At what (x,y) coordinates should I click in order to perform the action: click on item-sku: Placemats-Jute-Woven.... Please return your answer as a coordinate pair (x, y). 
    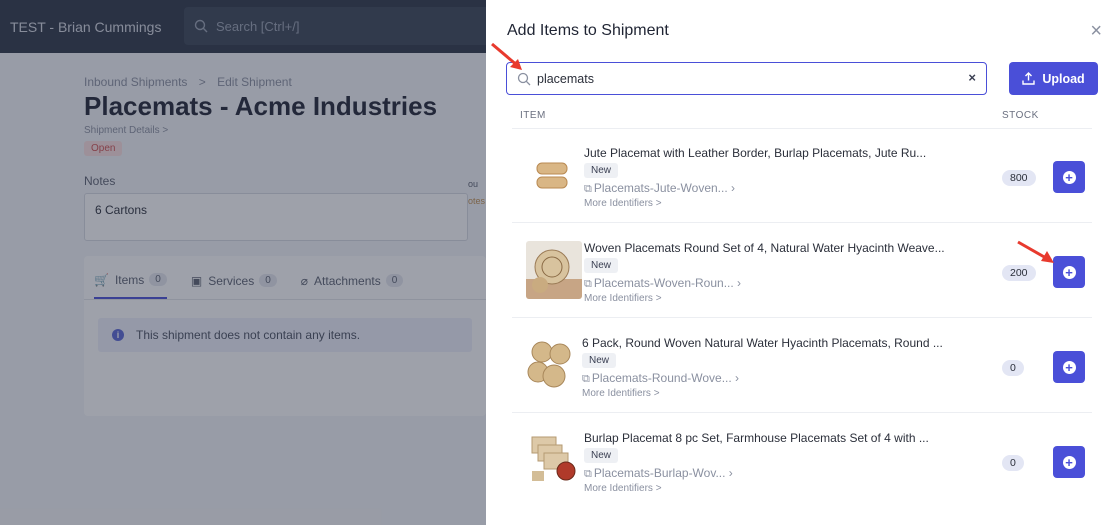
    Looking at the image, I should click on (660, 188).